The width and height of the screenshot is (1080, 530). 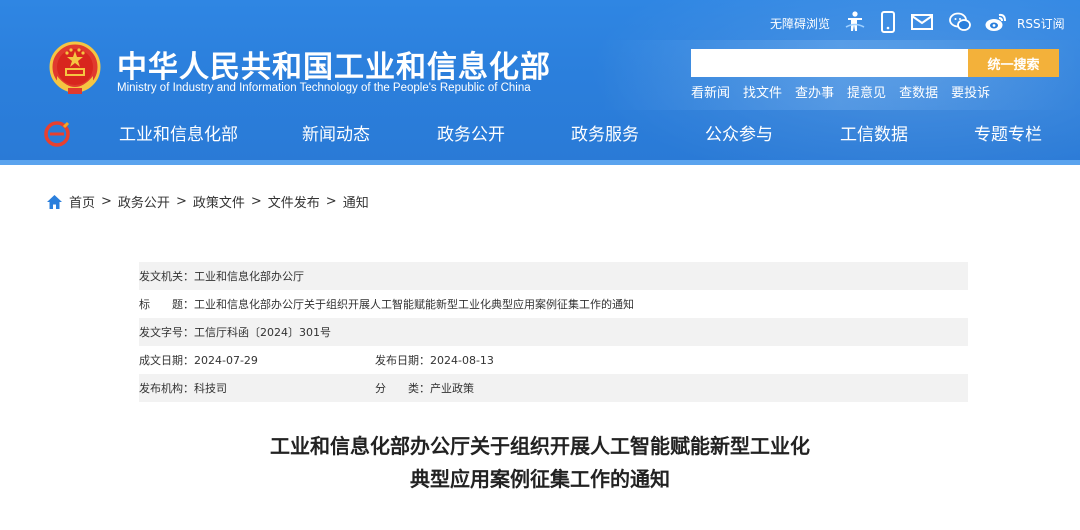 I want to click on info-label: 标 题：, so click(x=166, y=304).